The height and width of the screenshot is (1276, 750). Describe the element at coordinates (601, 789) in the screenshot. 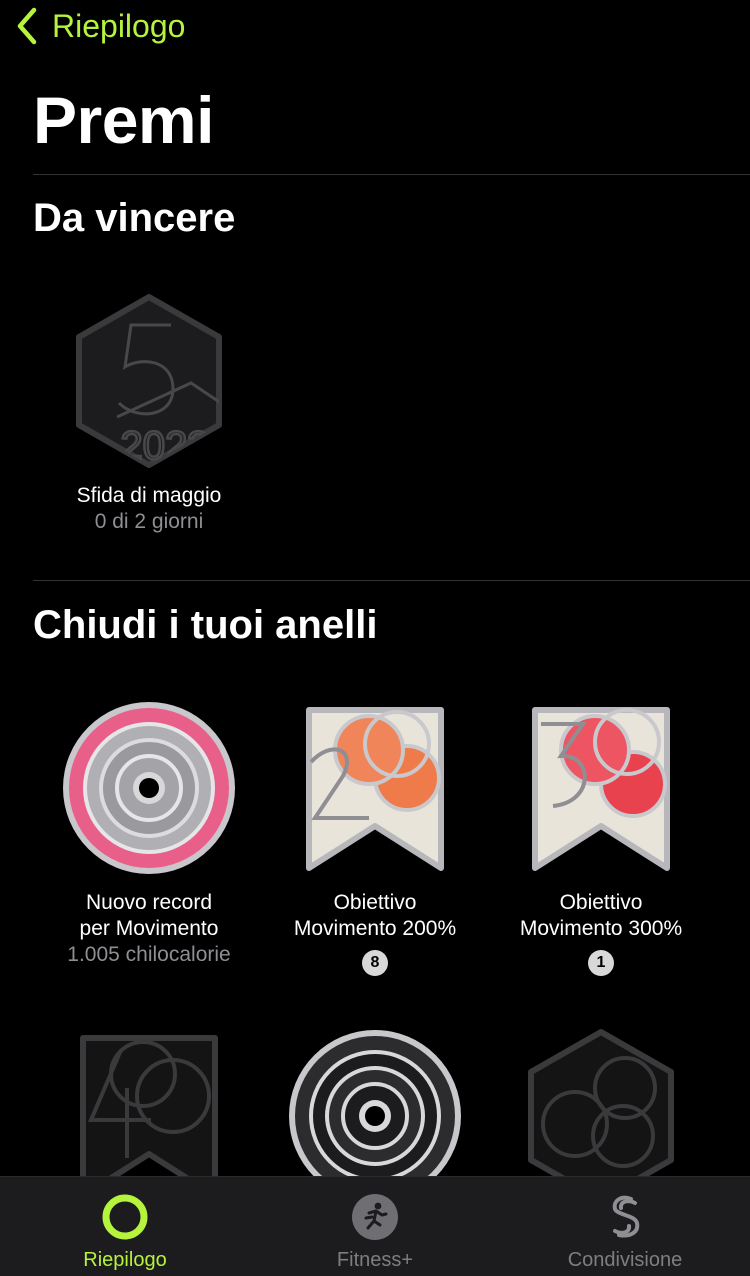

I see `move-300-badge-icon` at that location.